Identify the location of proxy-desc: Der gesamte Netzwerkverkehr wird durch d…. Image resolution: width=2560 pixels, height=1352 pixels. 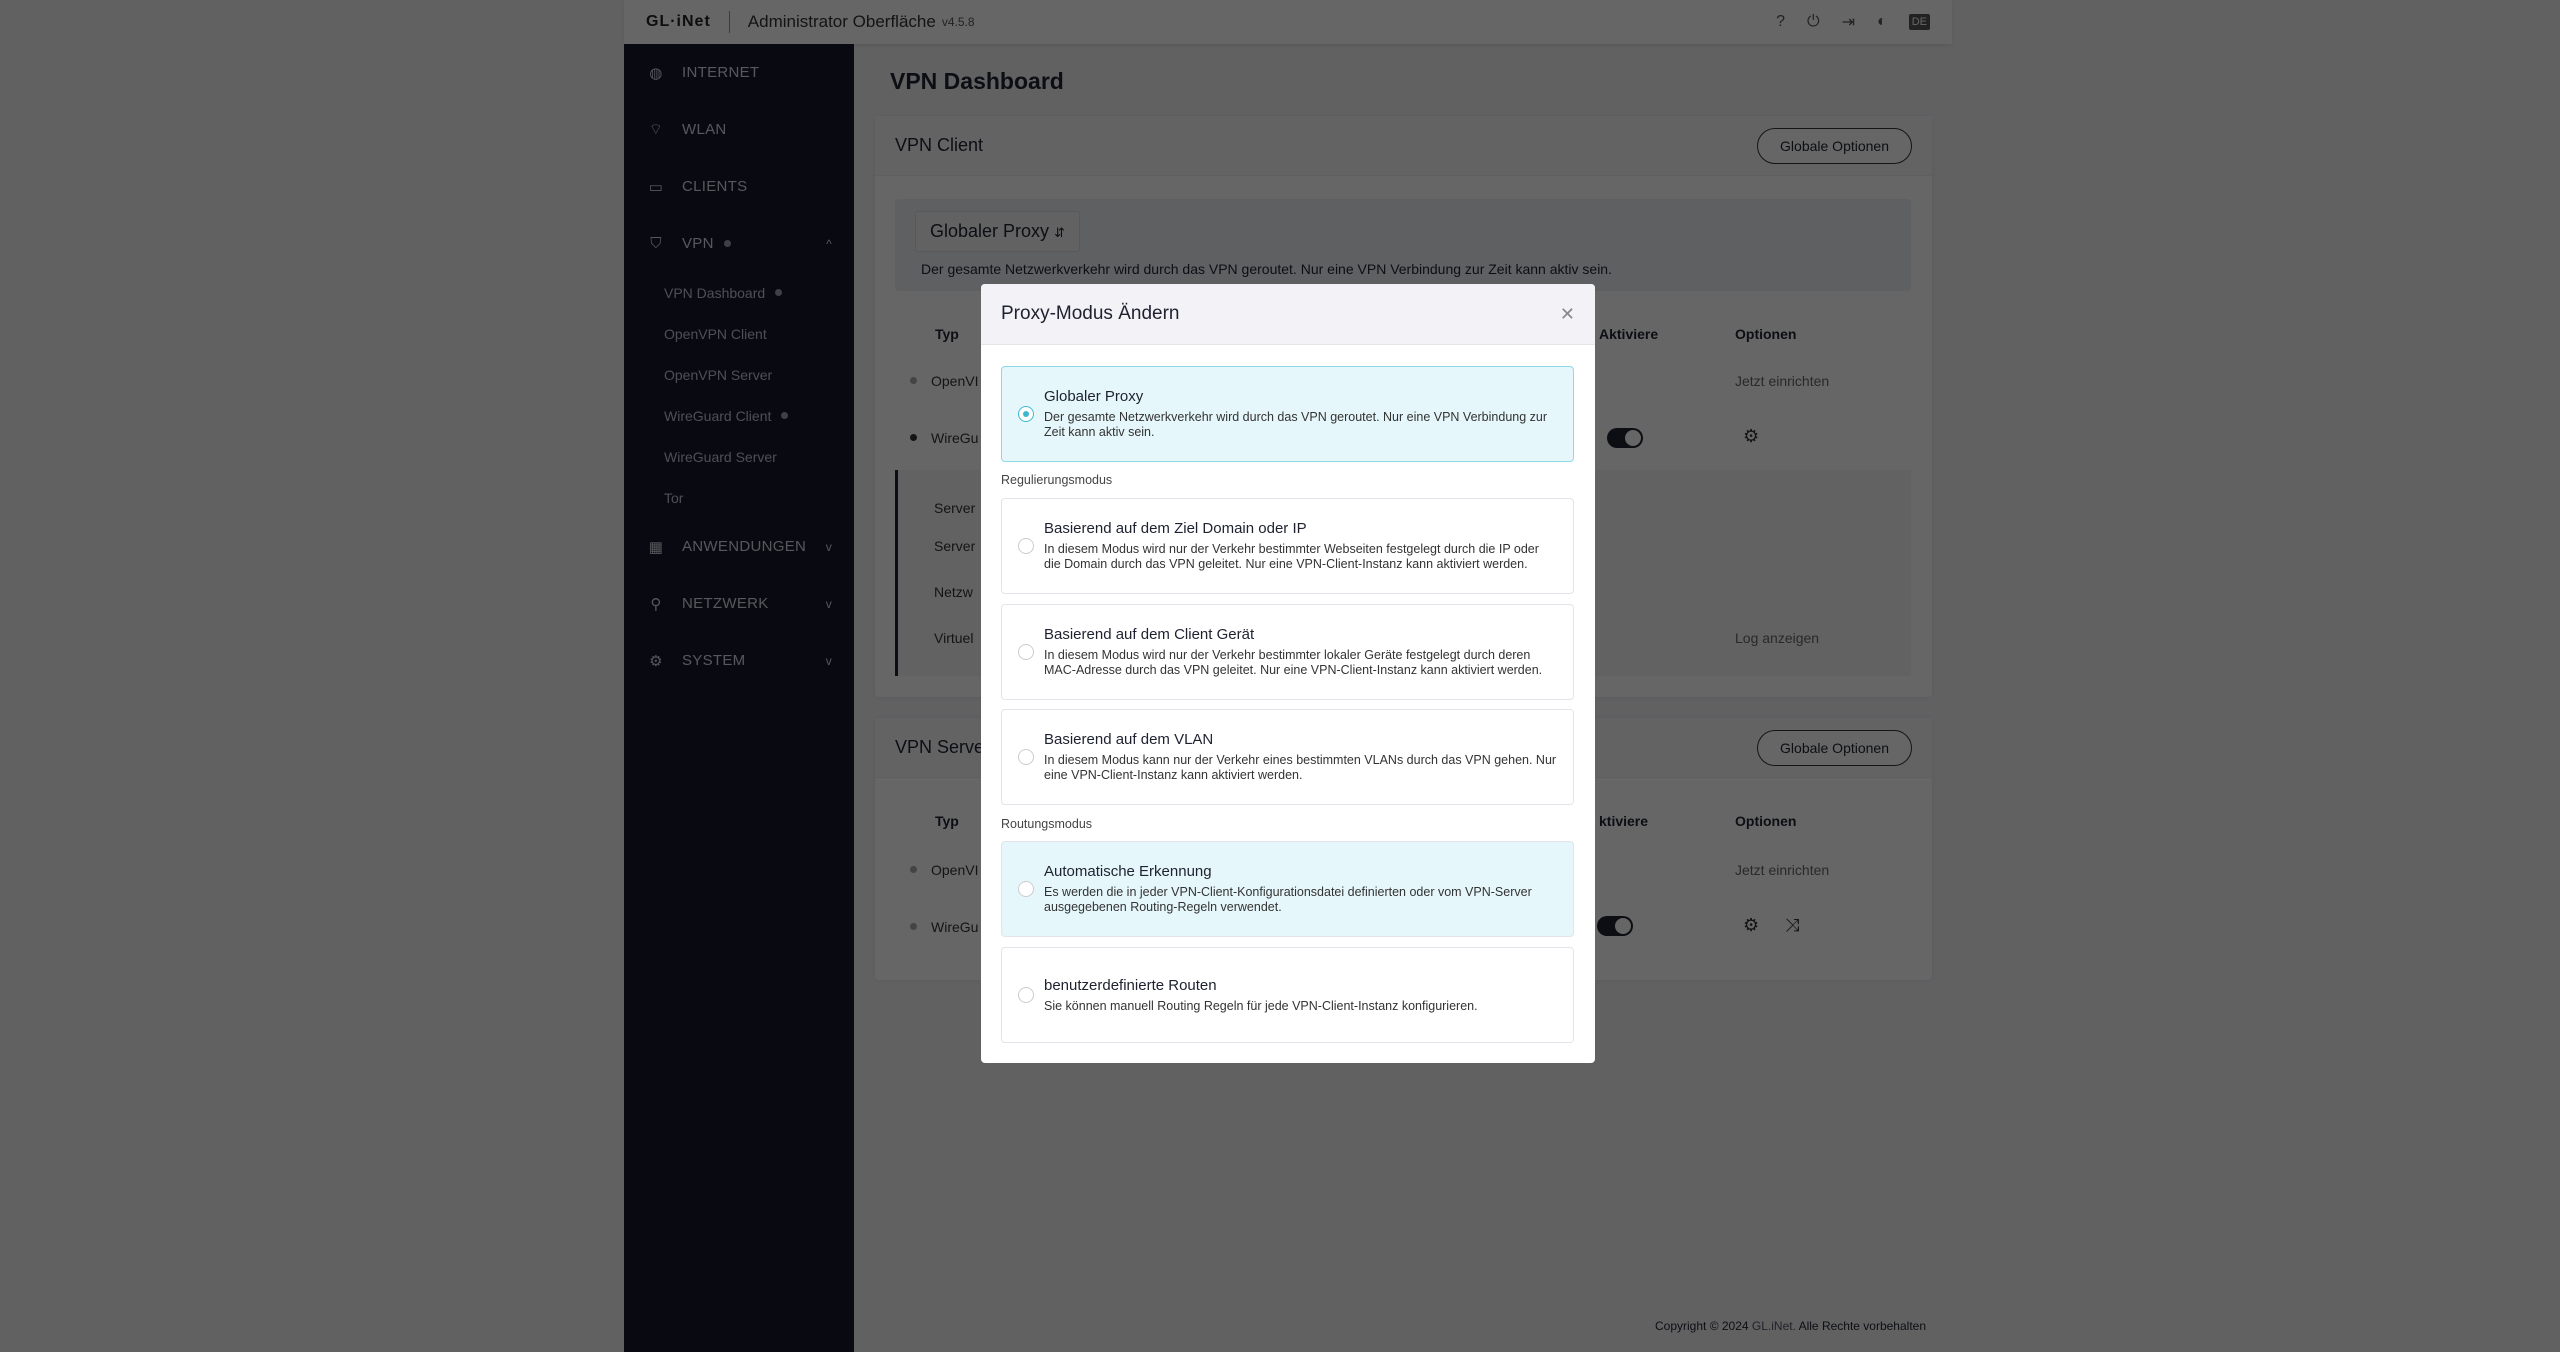
(1266, 269).